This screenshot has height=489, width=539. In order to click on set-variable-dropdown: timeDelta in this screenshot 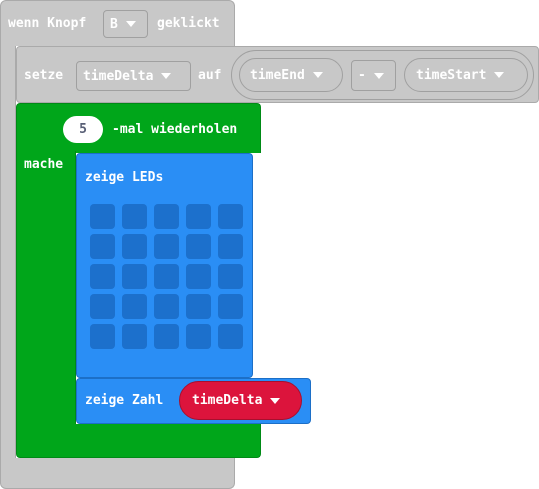, I will do `click(133, 76)`.